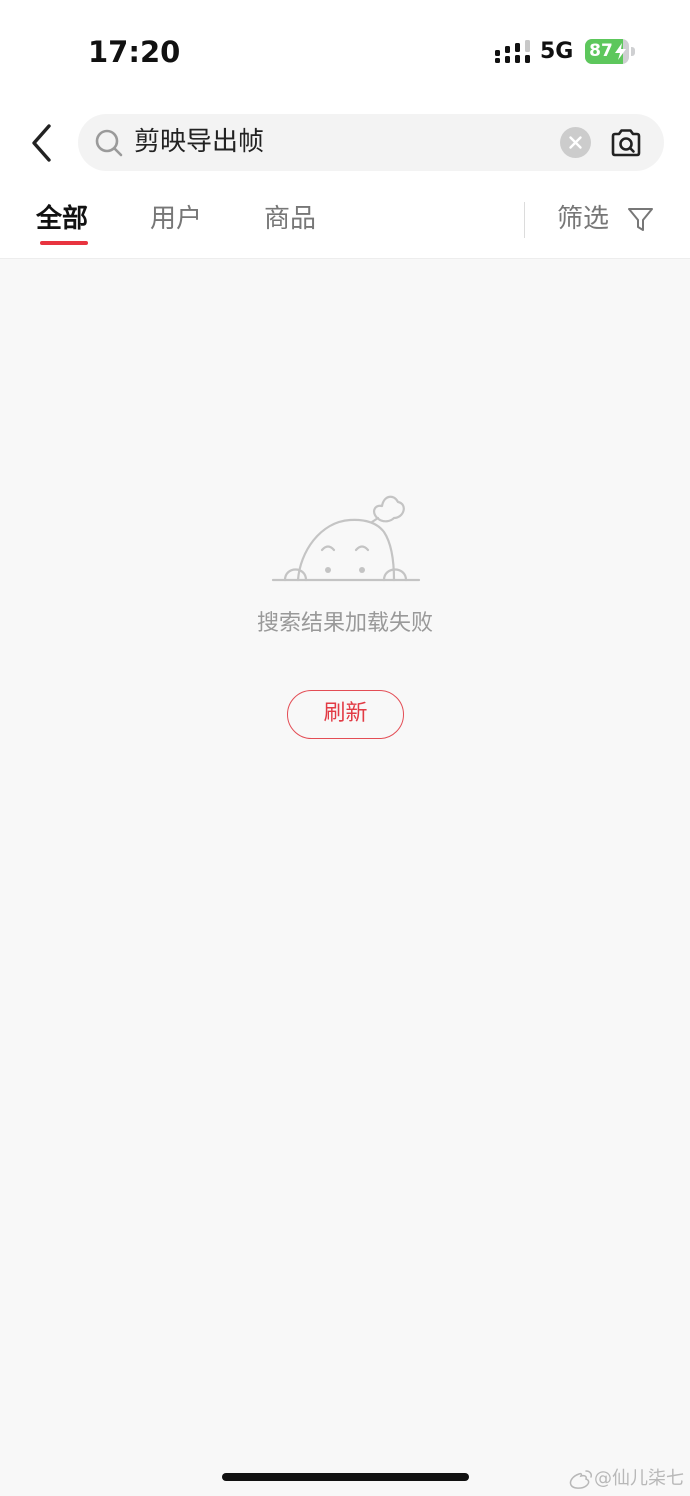  I want to click on back-arrow-icon, so click(42, 143).